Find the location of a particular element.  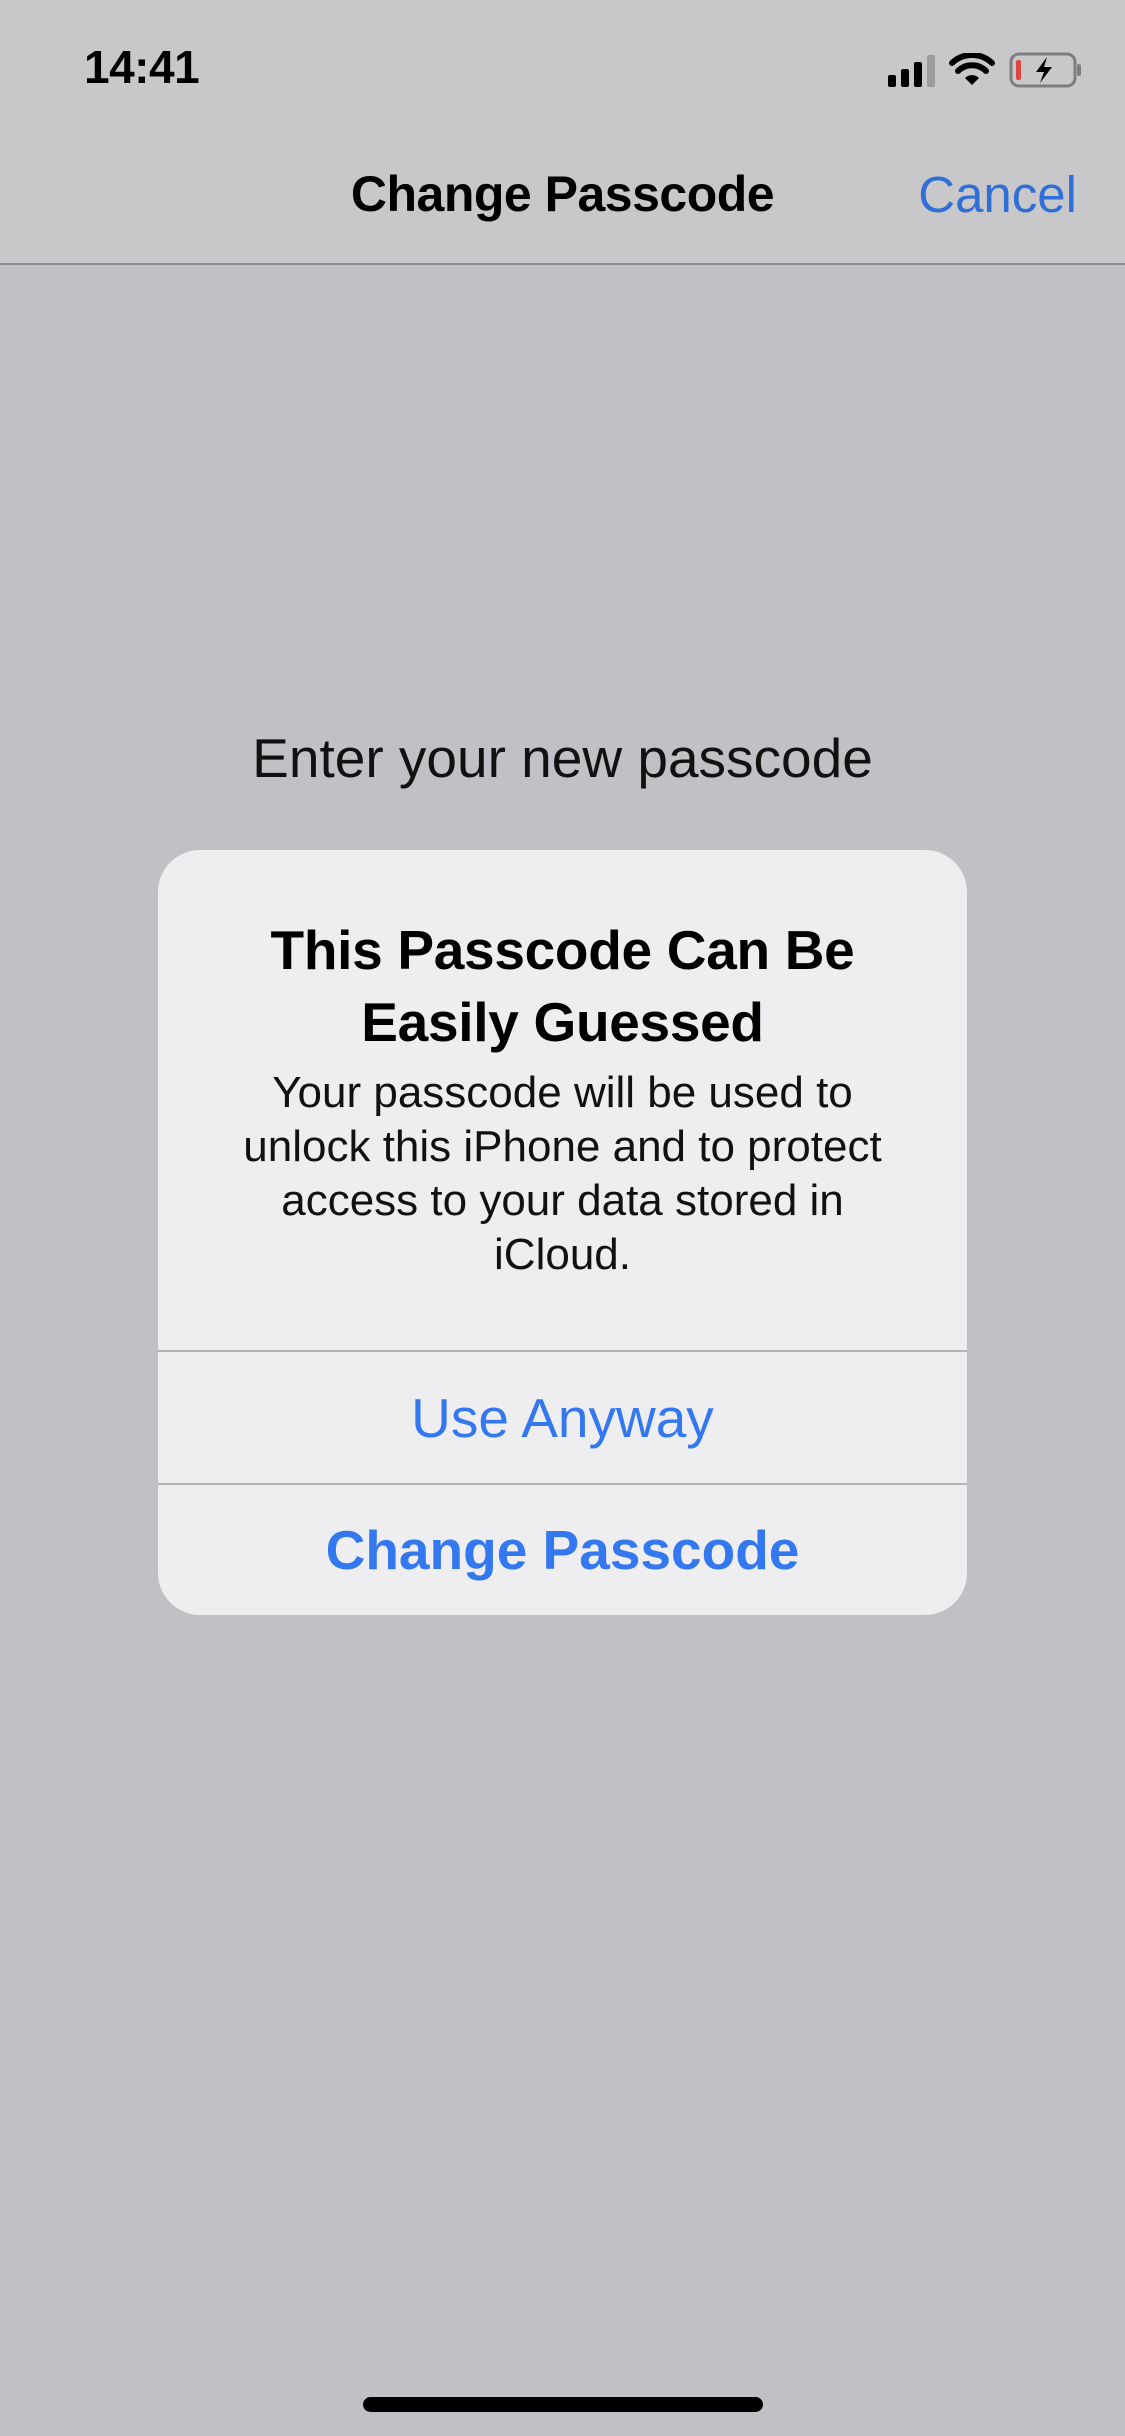

navigation-bar: 14:41 Change Passcode Cancel is located at coordinates (562, 132).